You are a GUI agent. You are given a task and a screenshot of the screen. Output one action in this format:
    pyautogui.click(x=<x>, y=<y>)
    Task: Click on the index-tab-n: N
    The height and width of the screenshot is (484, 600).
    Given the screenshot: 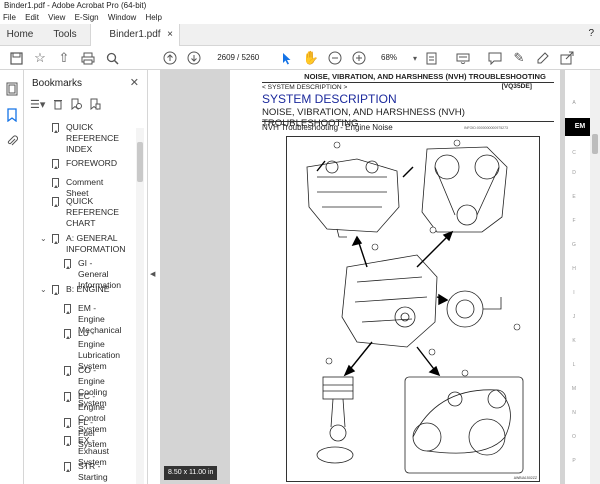 What is the action you would take?
    pyautogui.click(x=574, y=413)
    